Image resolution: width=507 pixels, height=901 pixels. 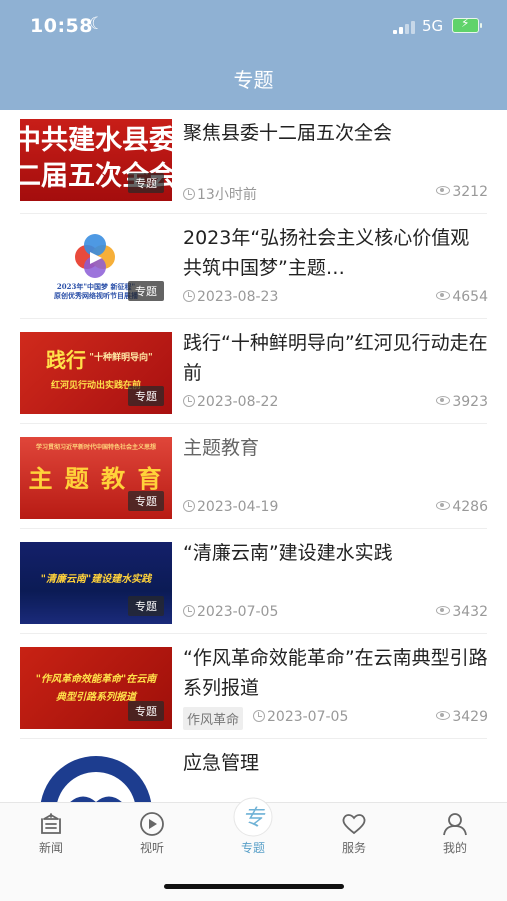 I want to click on item-meta: 2023-04-19 4286, so click(x=335, y=508).